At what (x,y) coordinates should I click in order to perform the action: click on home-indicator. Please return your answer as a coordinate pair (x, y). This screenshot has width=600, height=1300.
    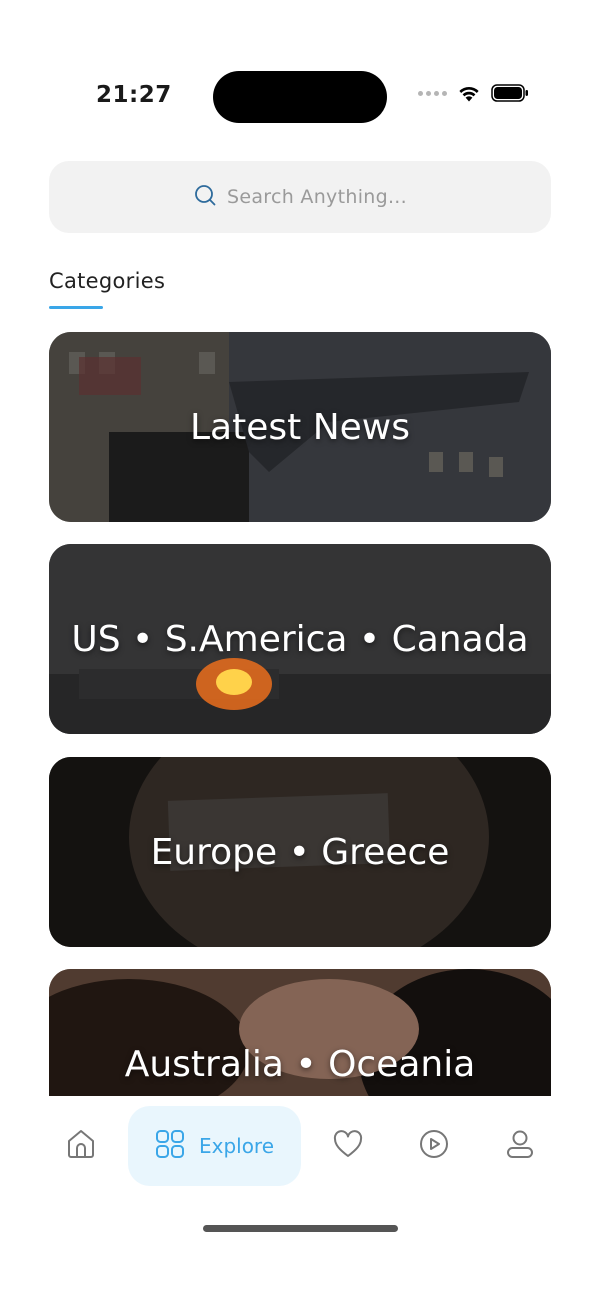
    Looking at the image, I should click on (300, 1228).